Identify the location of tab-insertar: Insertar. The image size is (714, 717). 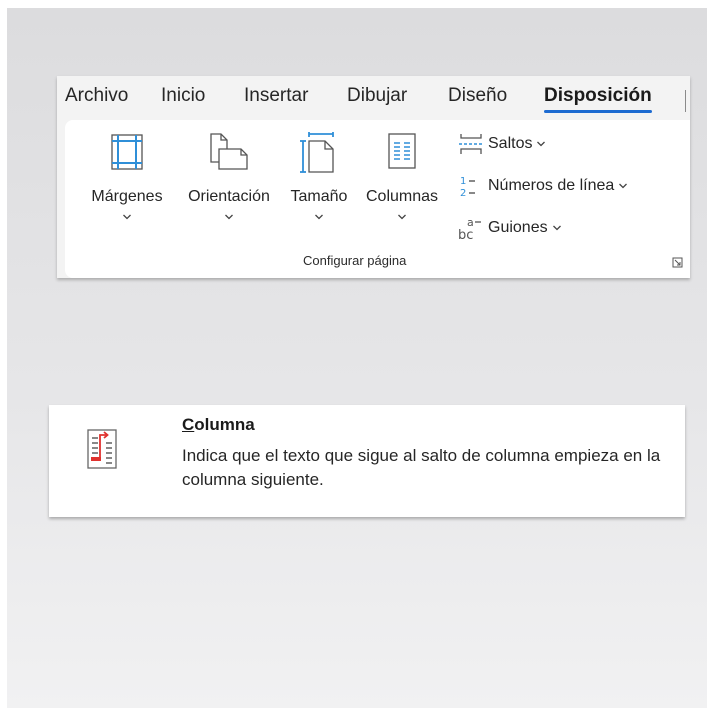
(276, 96).